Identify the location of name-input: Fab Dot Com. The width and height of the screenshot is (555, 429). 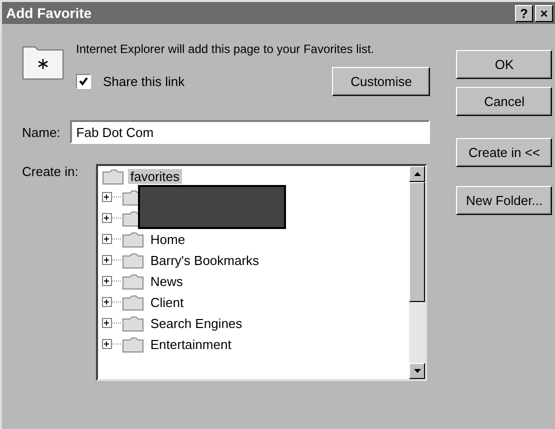
(250, 132).